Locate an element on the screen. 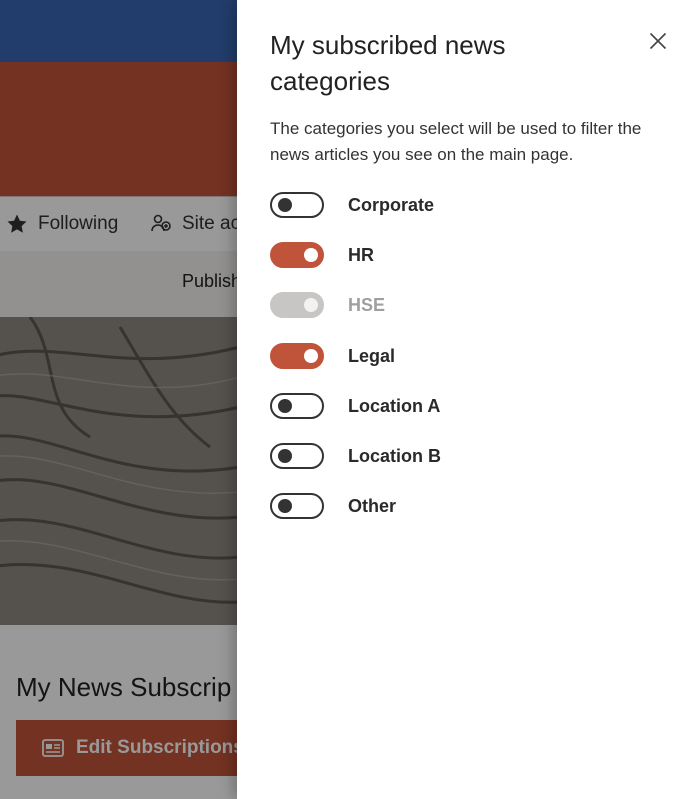 This screenshot has width=700, height=799. category-row-corporate: Corporate is located at coordinates (470, 217).